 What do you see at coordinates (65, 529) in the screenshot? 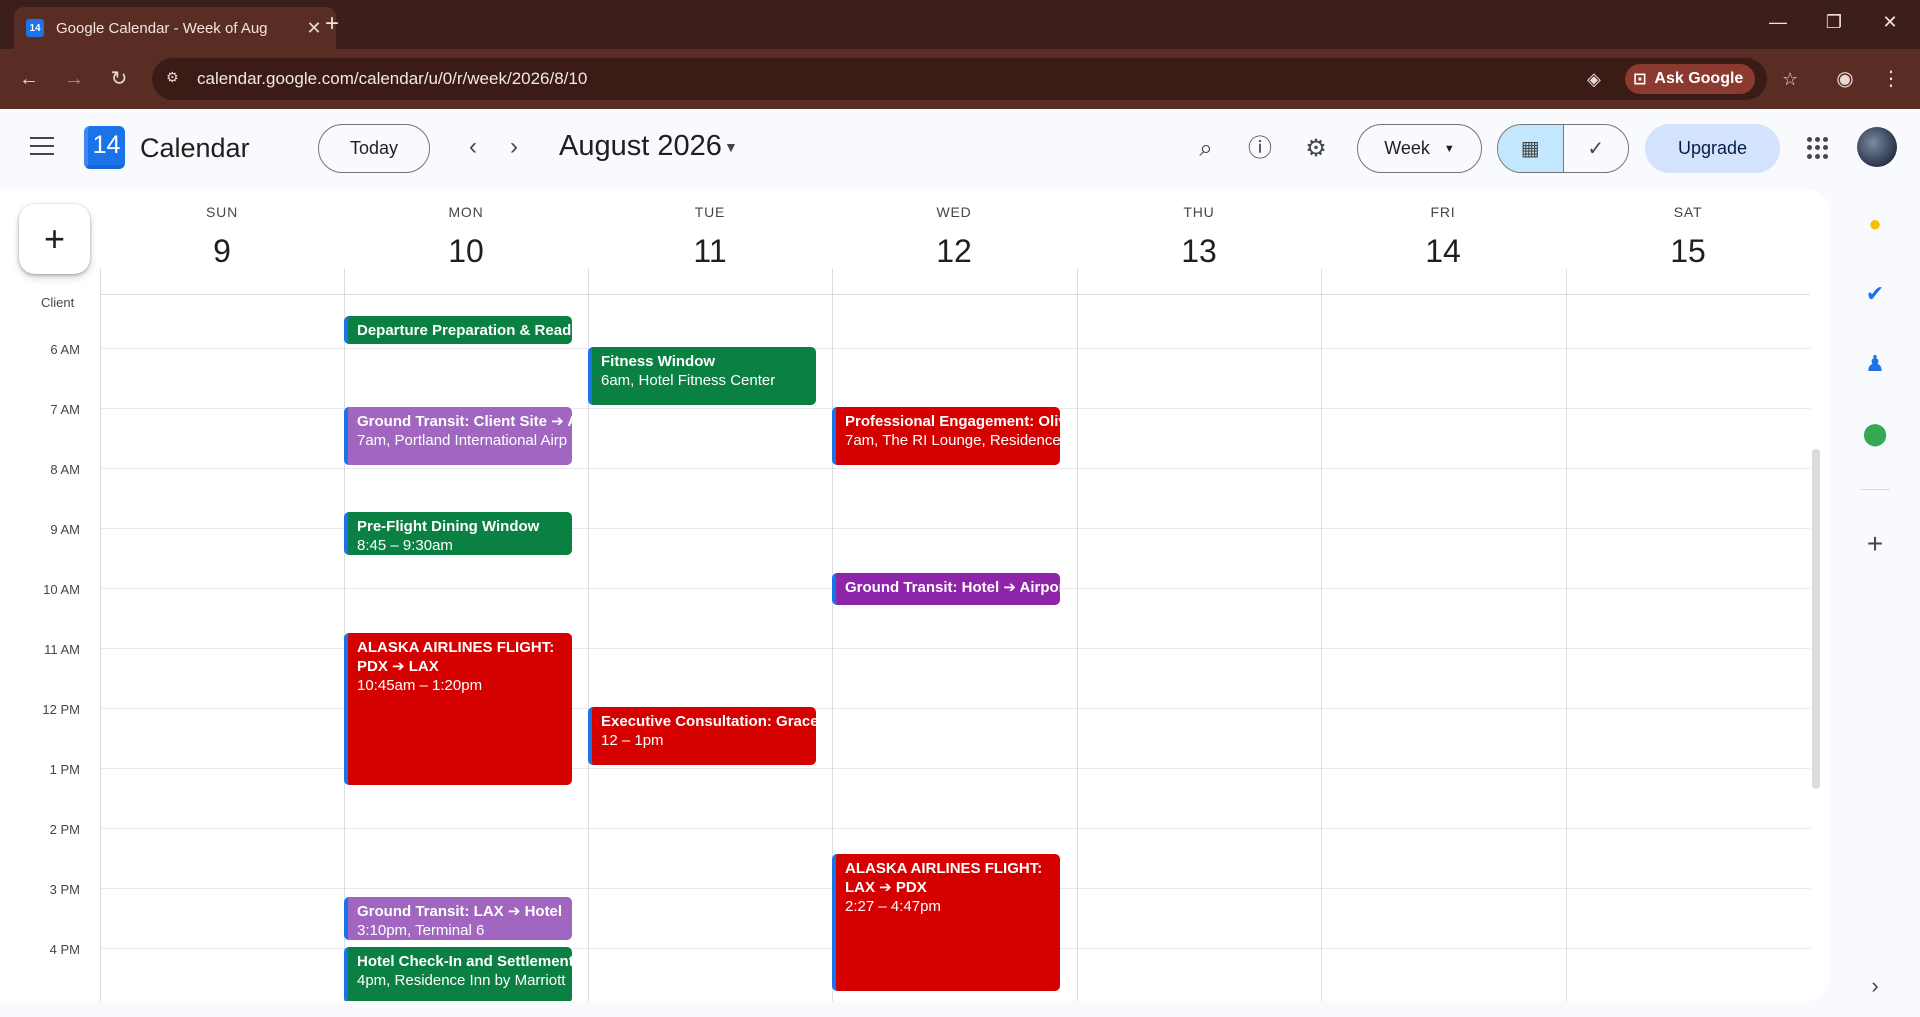
I see `hour-label: 9 AM` at bounding box center [65, 529].